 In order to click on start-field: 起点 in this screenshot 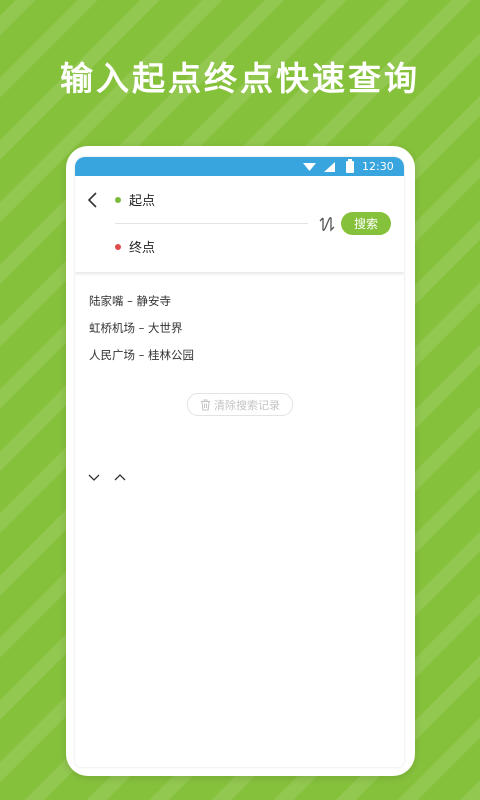, I will do `click(135, 199)`.